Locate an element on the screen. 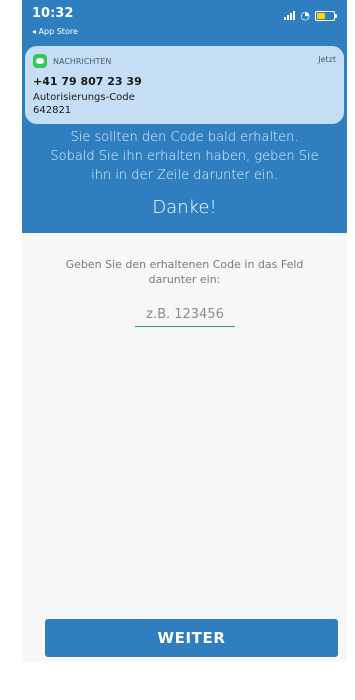 This screenshot has height=700, width=355. notification-app-name: NACHRICHTEN is located at coordinates (82, 61).